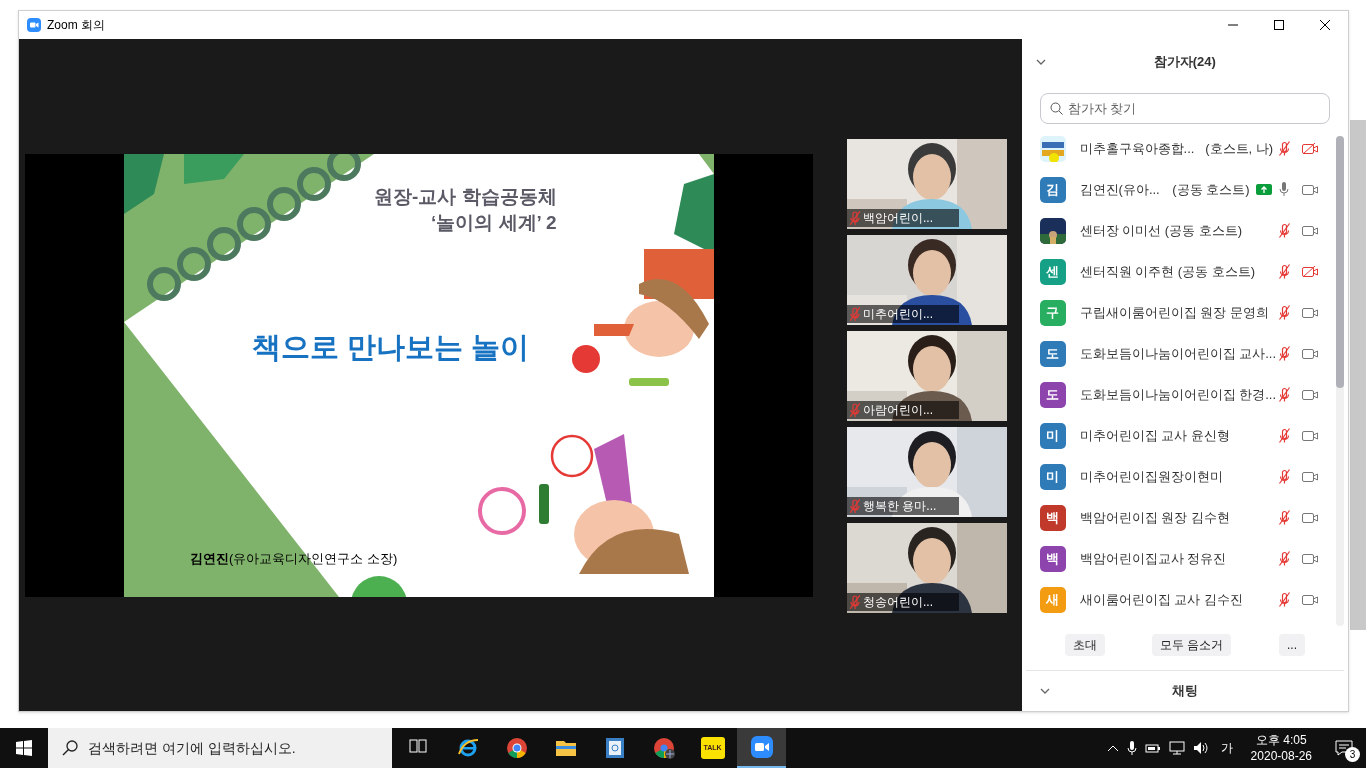 This screenshot has width=1366, height=768. What do you see at coordinates (1154, 435) in the screenshot?
I see `participant-name: 미추어린이집 교사 윤신형` at bounding box center [1154, 435].